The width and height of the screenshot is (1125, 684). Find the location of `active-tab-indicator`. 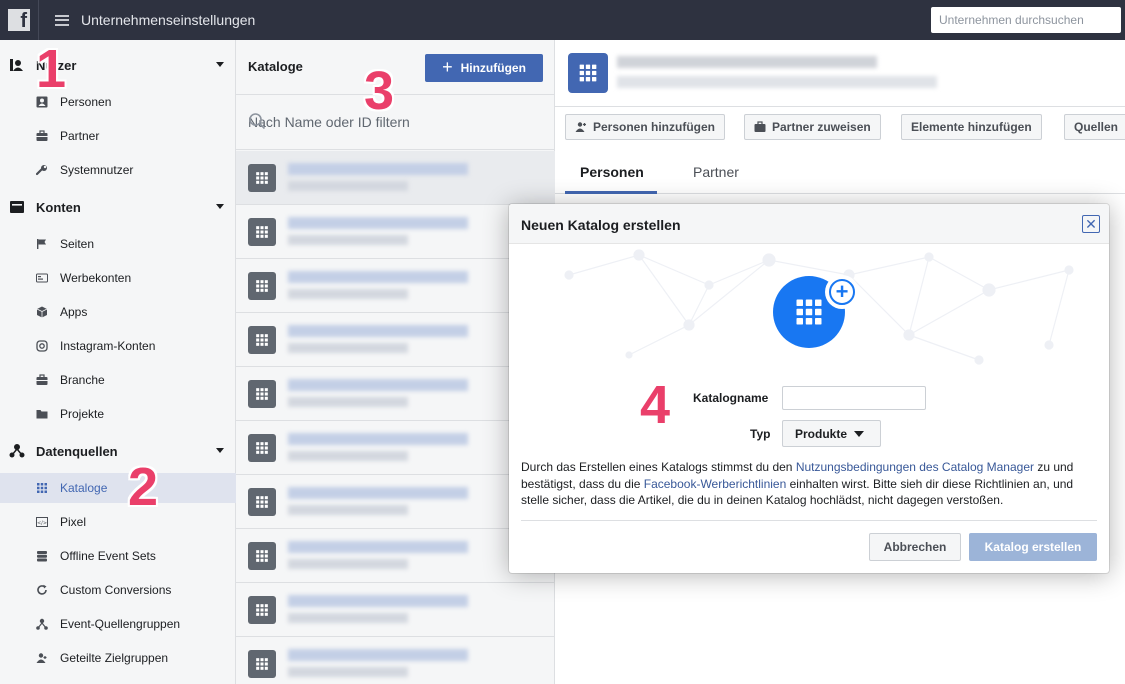

active-tab-indicator is located at coordinates (611, 192).